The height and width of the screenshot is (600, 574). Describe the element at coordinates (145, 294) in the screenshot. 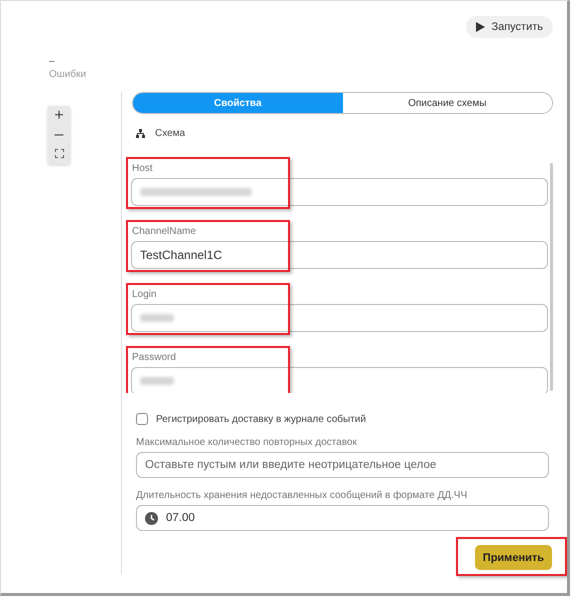

I see `field-label: Login` at that location.